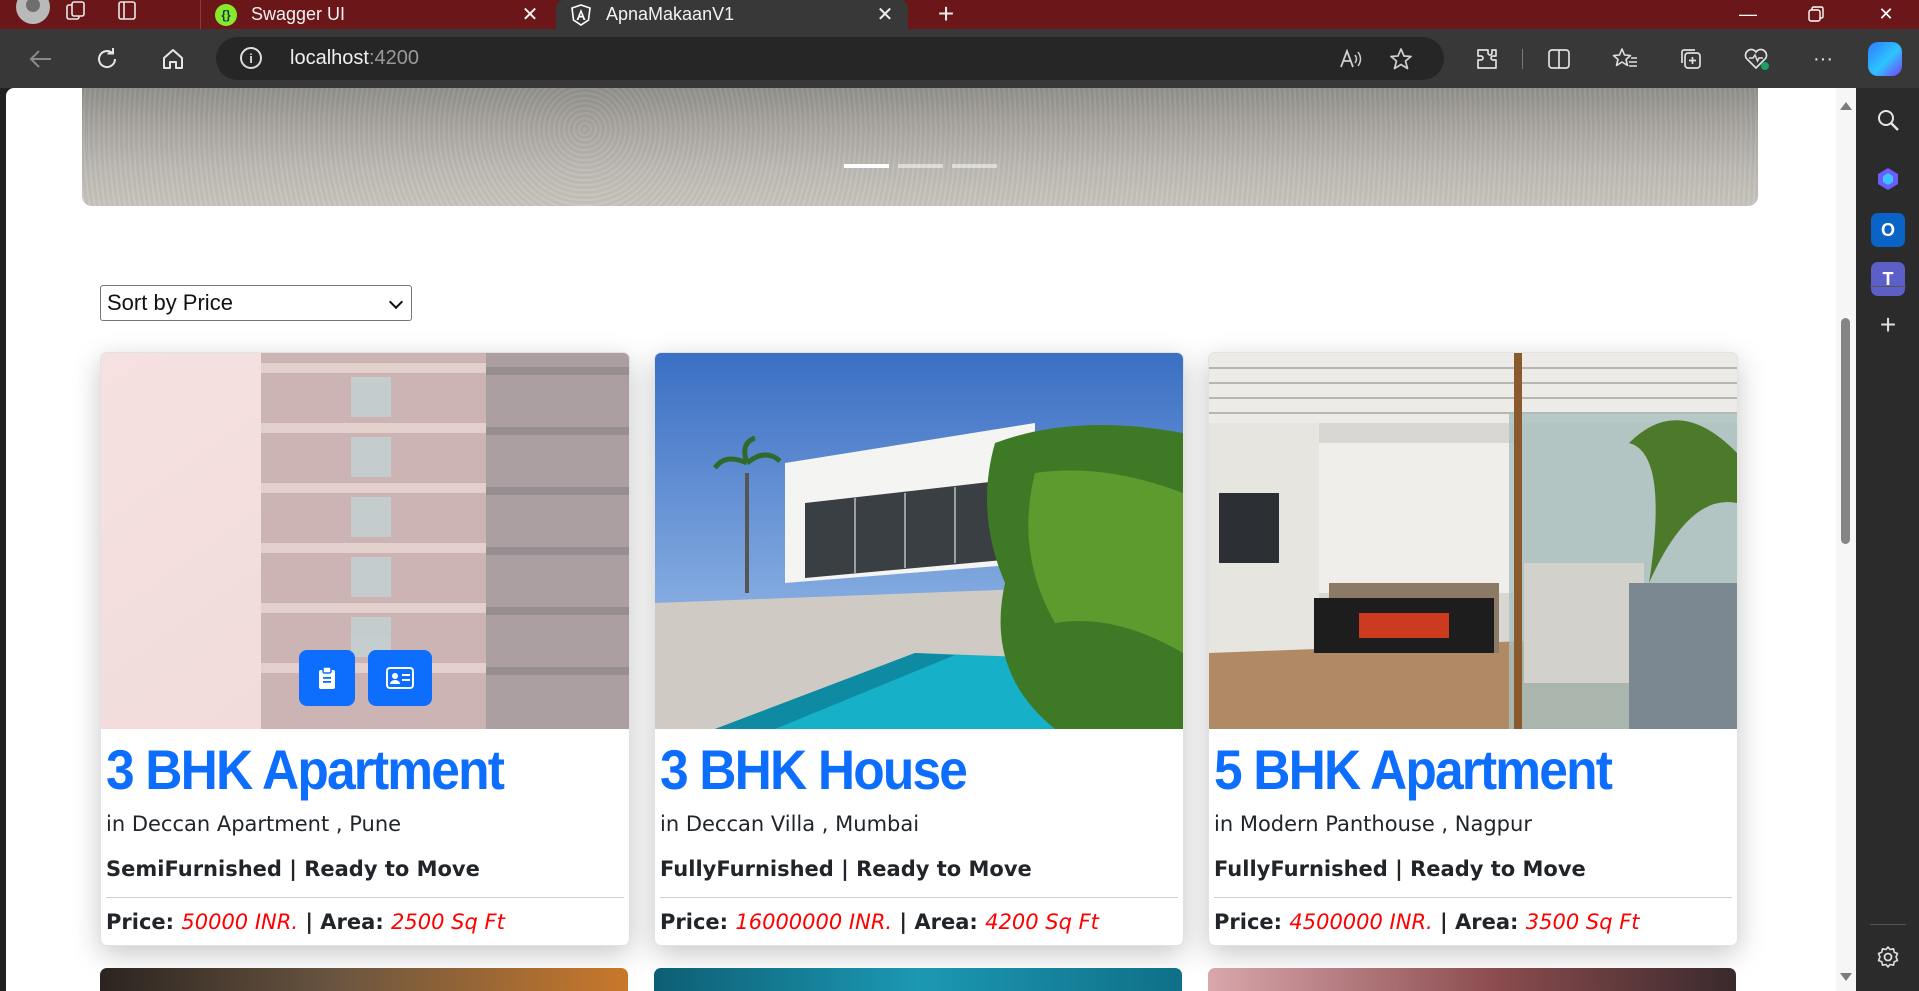 This screenshot has width=1919, height=991. What do you see at coordinates (1888, 230) in the screenshot?
I see `outlook-icon: O` at bounding box center [1888, 230].